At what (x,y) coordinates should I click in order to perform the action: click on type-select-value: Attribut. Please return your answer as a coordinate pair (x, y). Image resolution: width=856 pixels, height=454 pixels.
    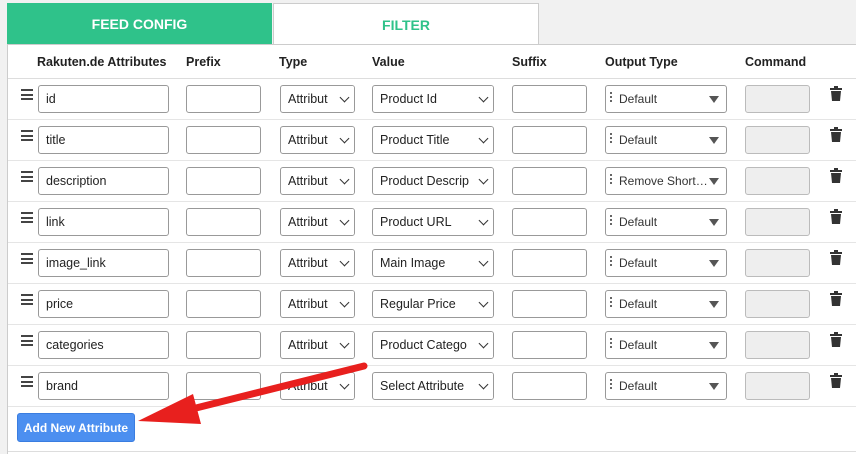
    Looking at the image, I should click on (308, 99).